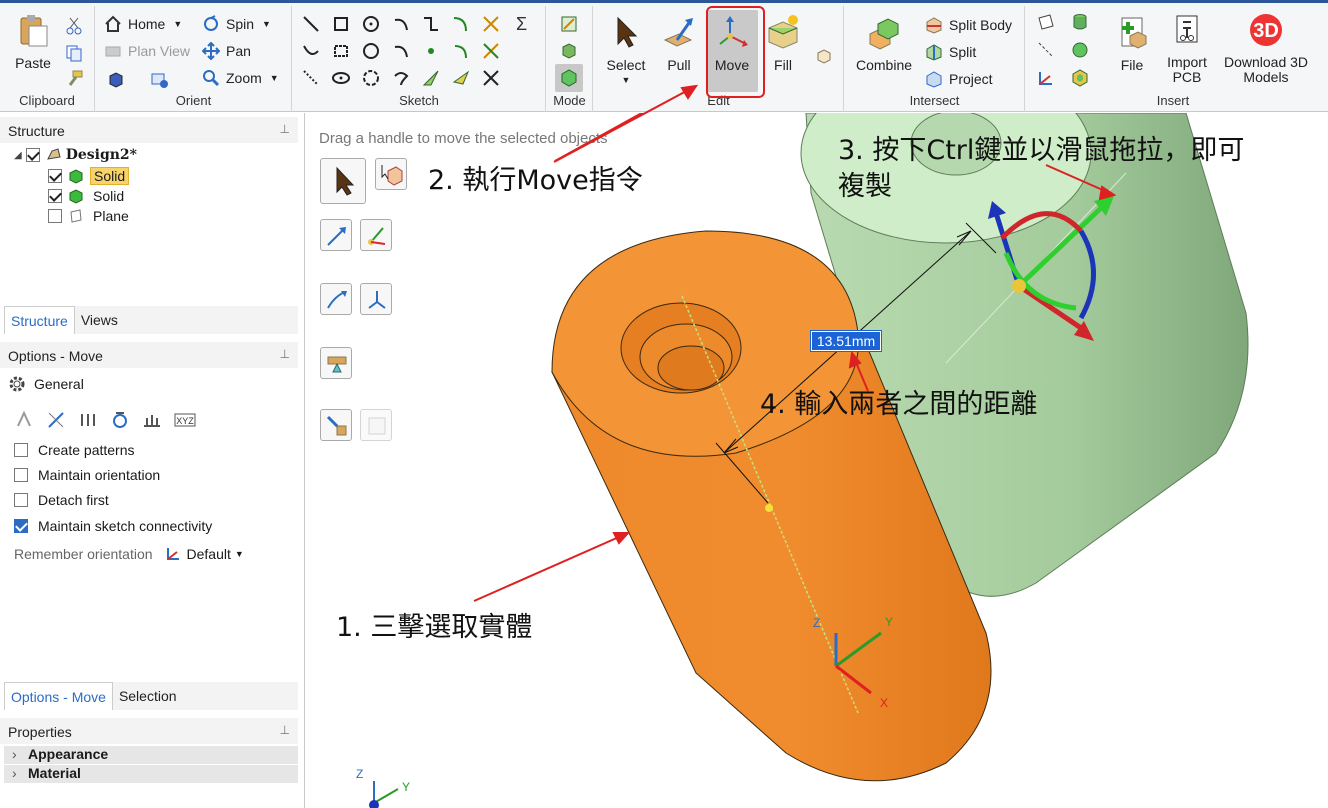 The width and height of the screenshot is (1328, 808). What do you see at coordinates (1080, 78) in the screenshot?
I see `shell-icon` at bounding box center [1080, 78].